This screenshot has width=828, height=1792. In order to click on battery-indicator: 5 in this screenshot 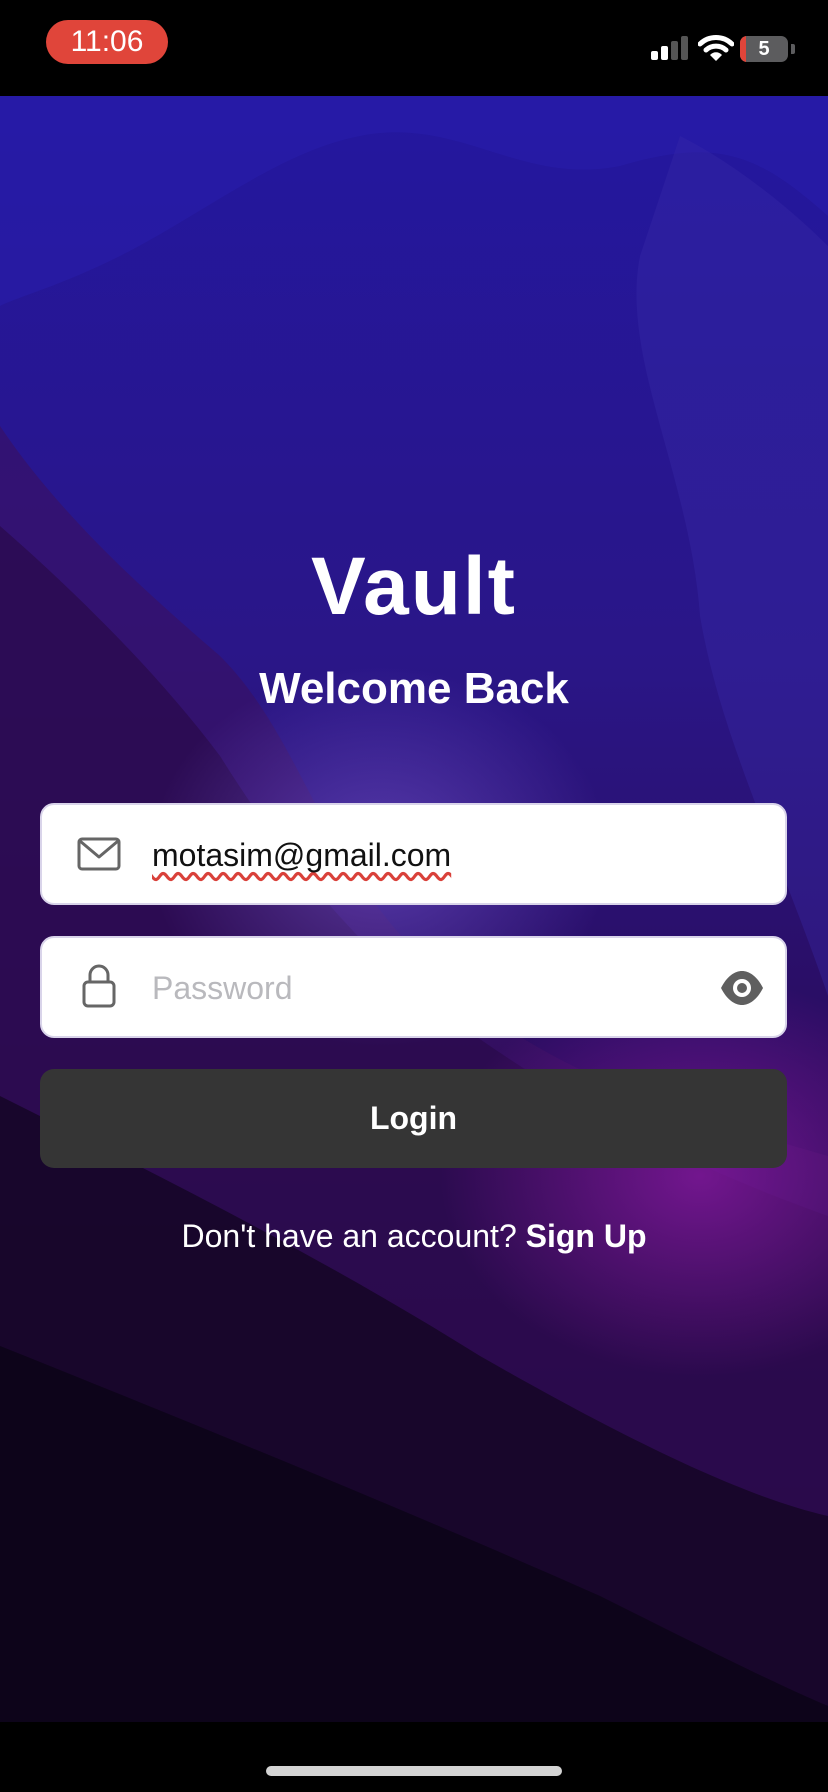, I will do `click(764, 49)`.